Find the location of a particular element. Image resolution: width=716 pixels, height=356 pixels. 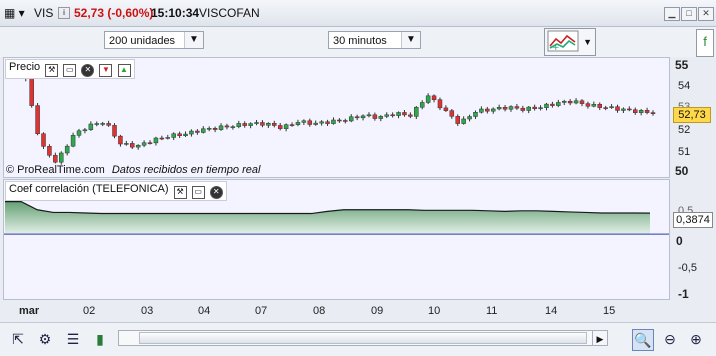

export-chart-icon: ⇱ is located at coordinates (18, 339).